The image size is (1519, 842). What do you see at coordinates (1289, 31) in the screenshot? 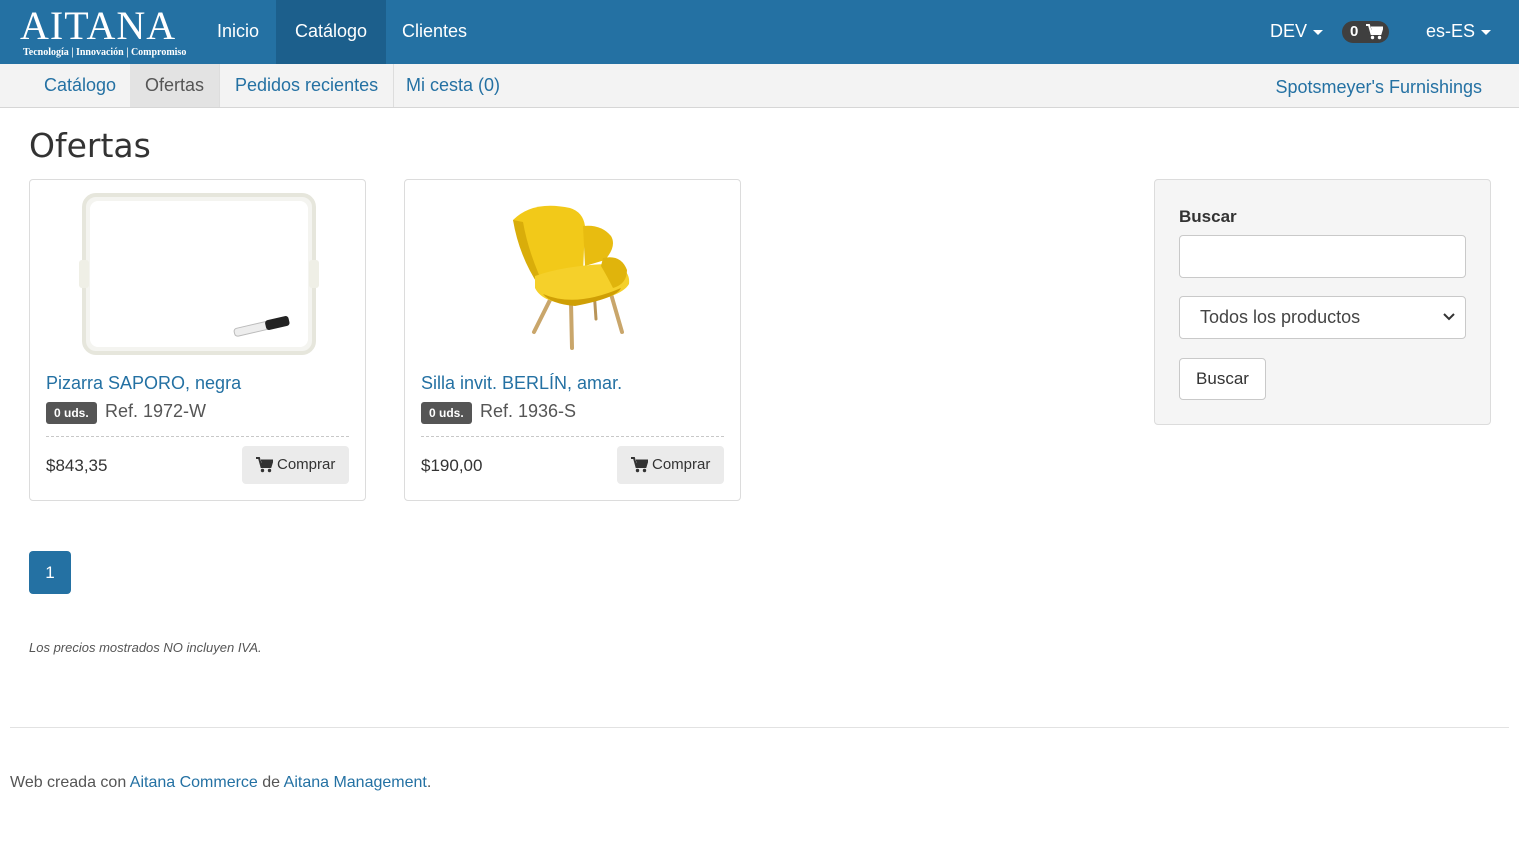
I see `env-label: DEV` at bounding box center [1289, 31].